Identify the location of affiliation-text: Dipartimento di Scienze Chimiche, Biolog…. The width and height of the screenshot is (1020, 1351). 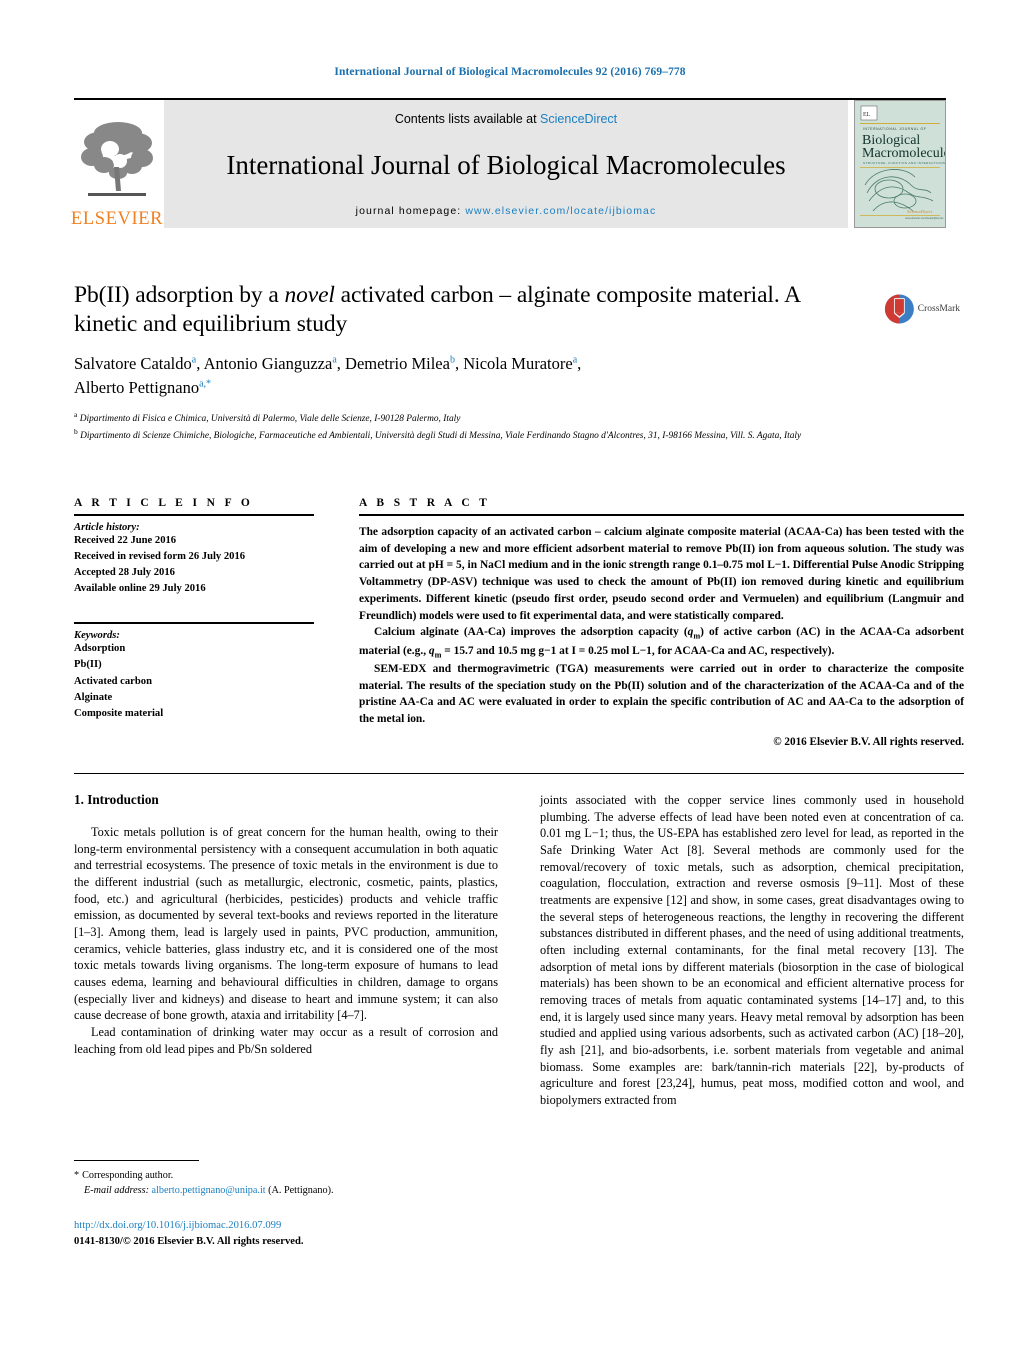
(441, 436).